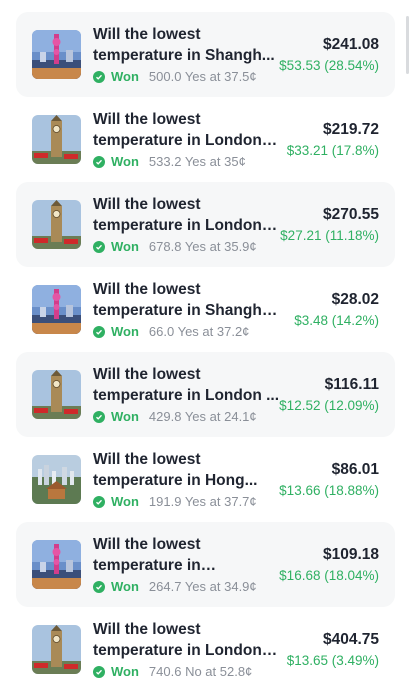 The image size is (412, 692). I want to click on position-value: $404.75, so click(350, 639).